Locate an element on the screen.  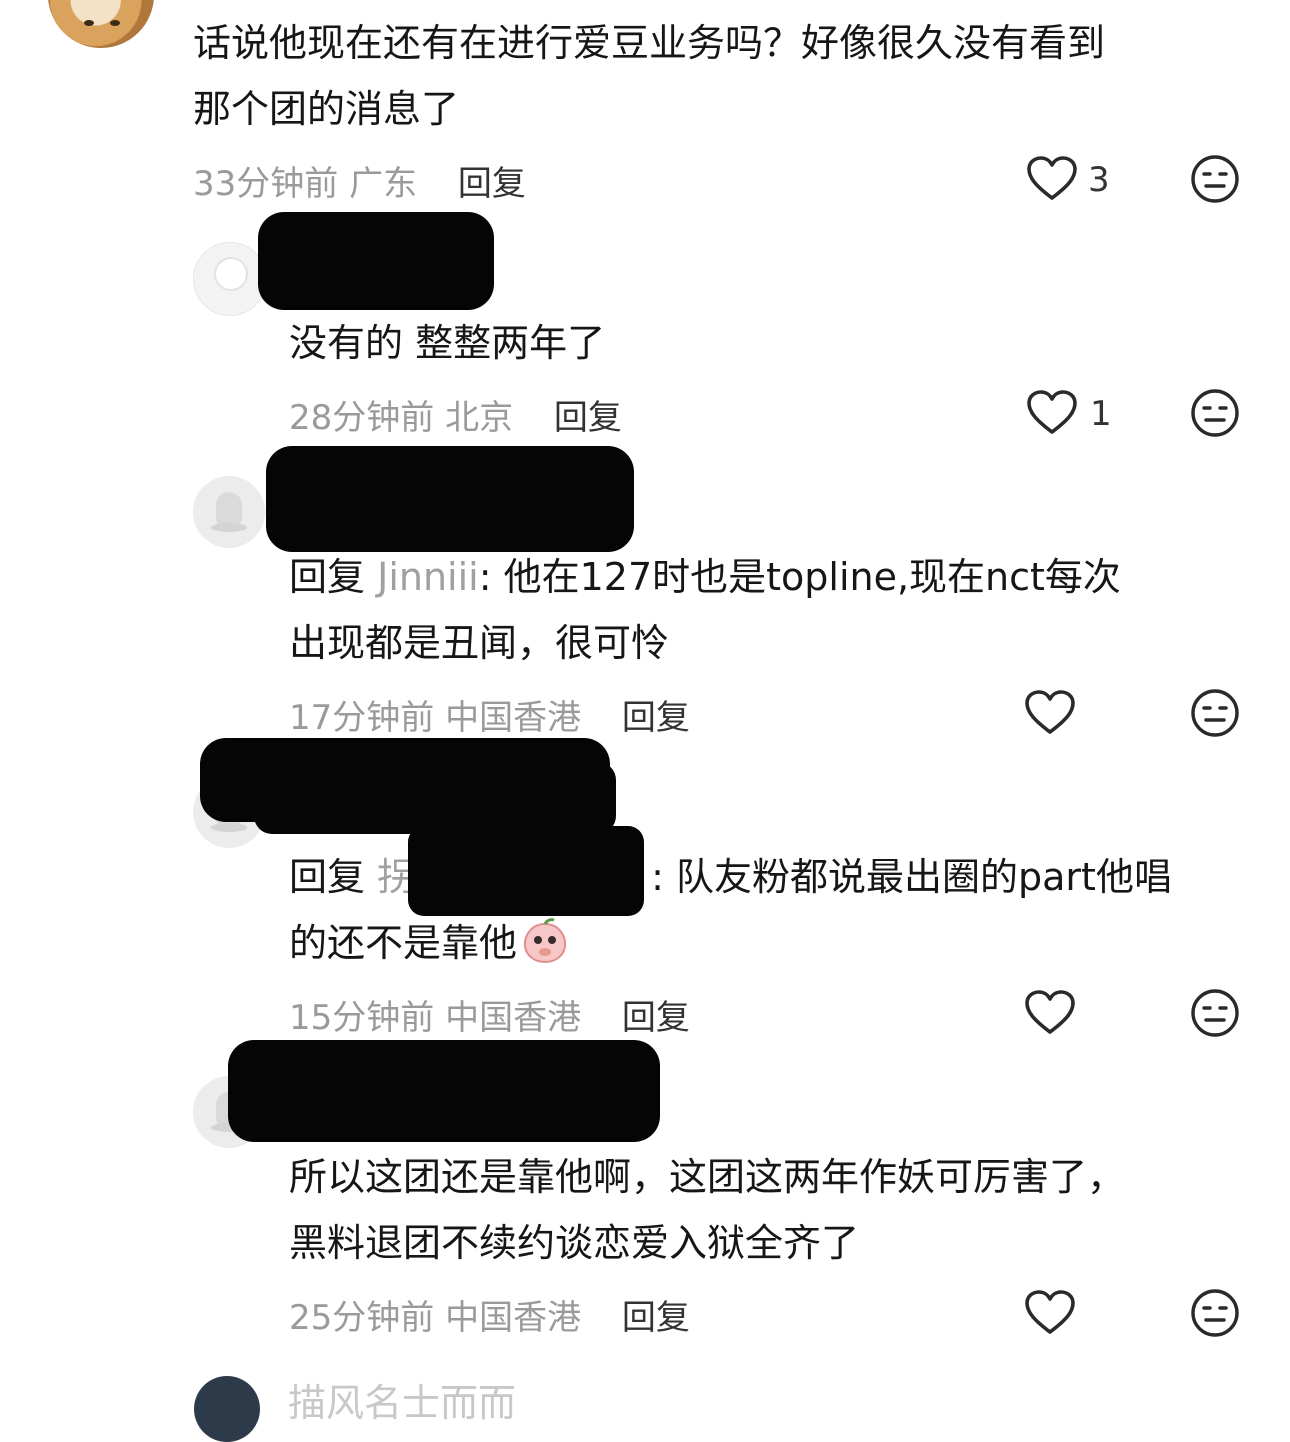
comment-text-line: 话说他现在还有在进行爱豆业务吗？好像很久没有看到 is located at coordinates (649, 43).